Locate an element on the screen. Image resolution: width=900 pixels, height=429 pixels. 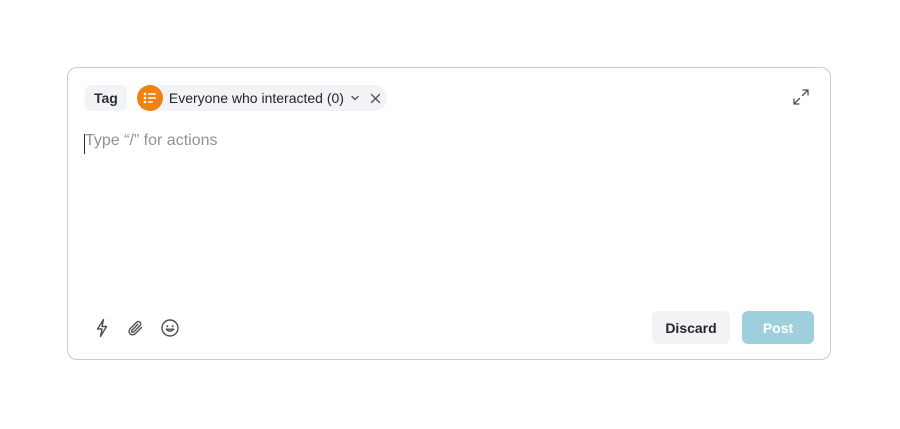
composer-actions: Discard Post is located at coordinates (733, 327).